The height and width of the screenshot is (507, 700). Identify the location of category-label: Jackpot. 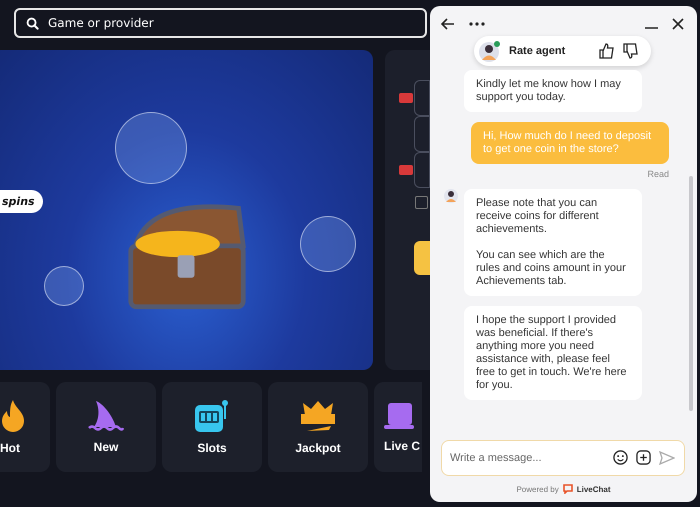
(318, 448).